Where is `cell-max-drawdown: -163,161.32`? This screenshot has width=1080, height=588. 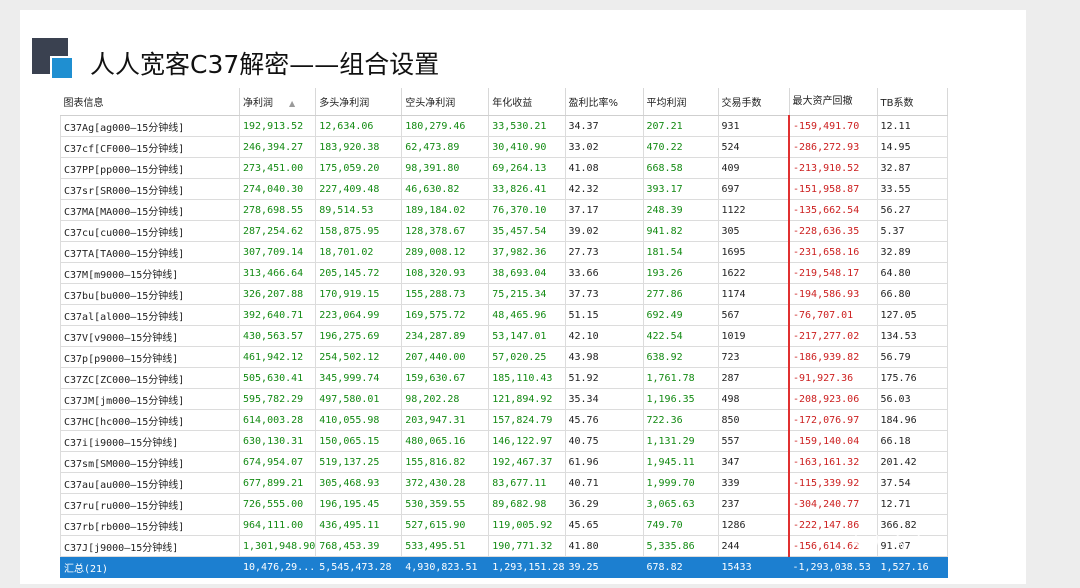 cell-max-drawdown: -163,161.32 is located at coordinates (833, 462).